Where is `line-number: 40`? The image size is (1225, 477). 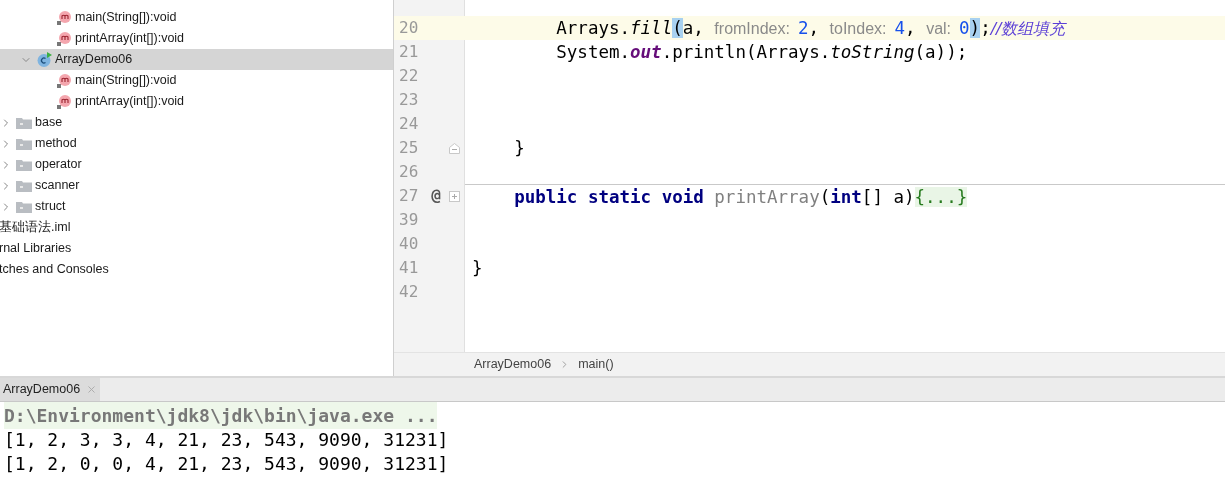
line-number: 40 is located at coordinates (409, 244).